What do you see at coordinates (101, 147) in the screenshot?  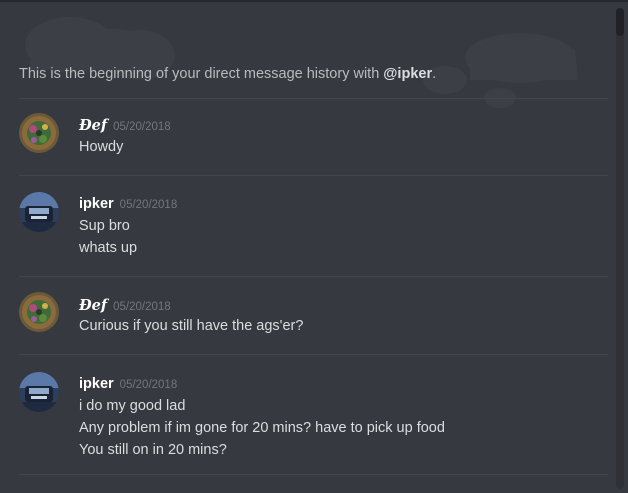 I see `message-text: Howdy` at bounding box center [101, 147].